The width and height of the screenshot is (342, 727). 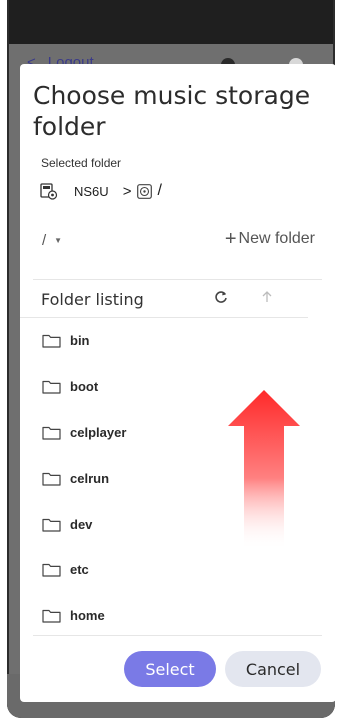 I want to click on folder-name: celrun, so click(x=90, y=478).